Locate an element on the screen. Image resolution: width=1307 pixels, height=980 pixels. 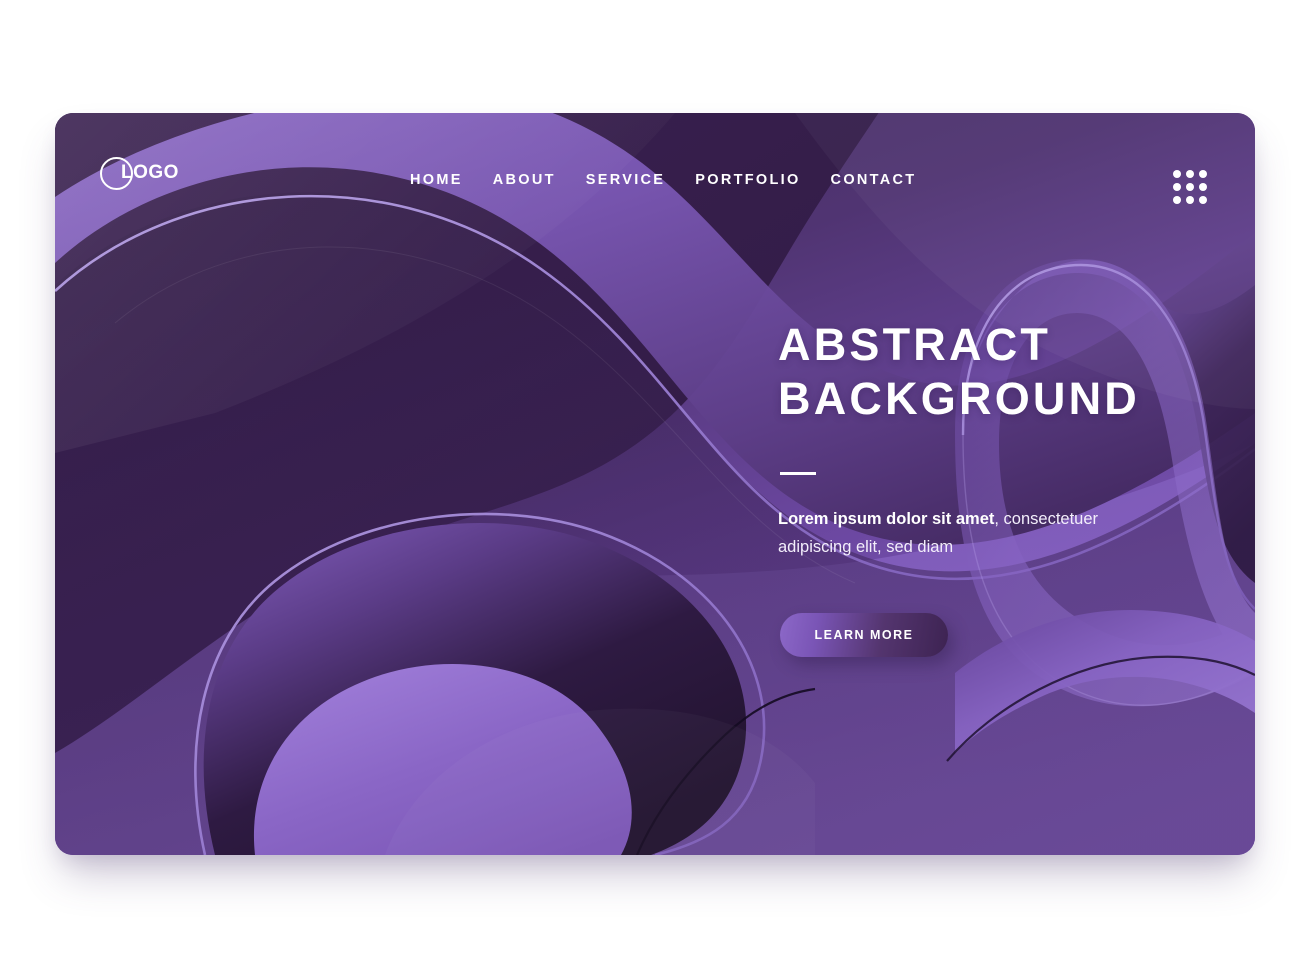
grid-dots-icon is located at coordinates (1190, 187).